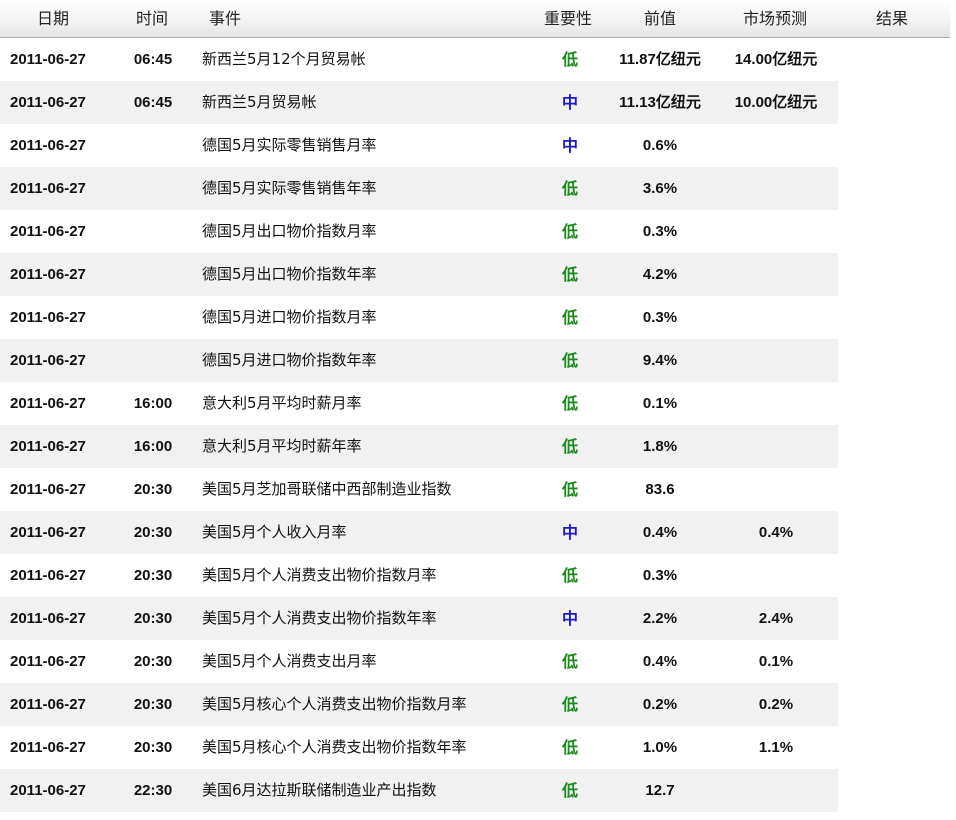 The width and height of the screenshot is (956, 820). I want to click on header-importance: 重要性, so click(568, 19).